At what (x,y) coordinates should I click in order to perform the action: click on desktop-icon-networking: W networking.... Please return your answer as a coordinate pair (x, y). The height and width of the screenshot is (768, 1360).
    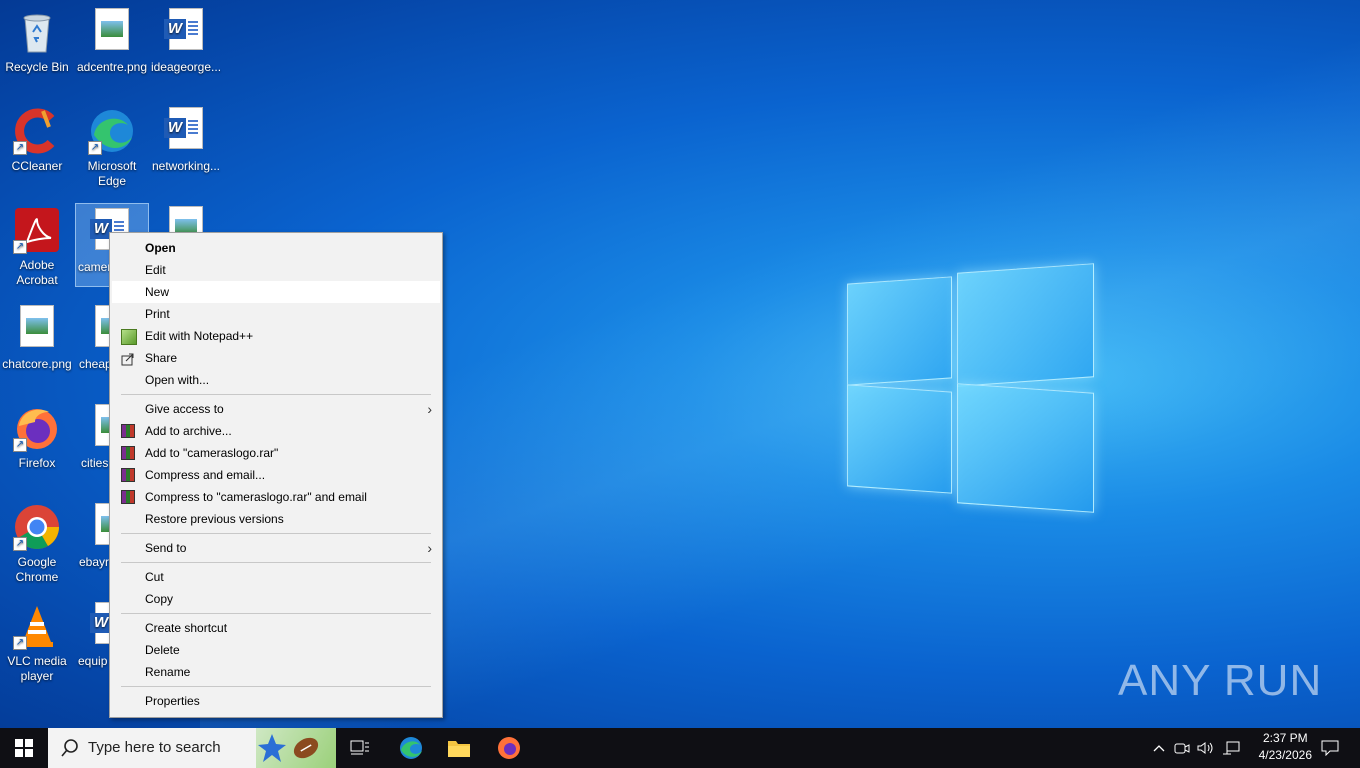
    Looking at the image, I should click on (186, 138).